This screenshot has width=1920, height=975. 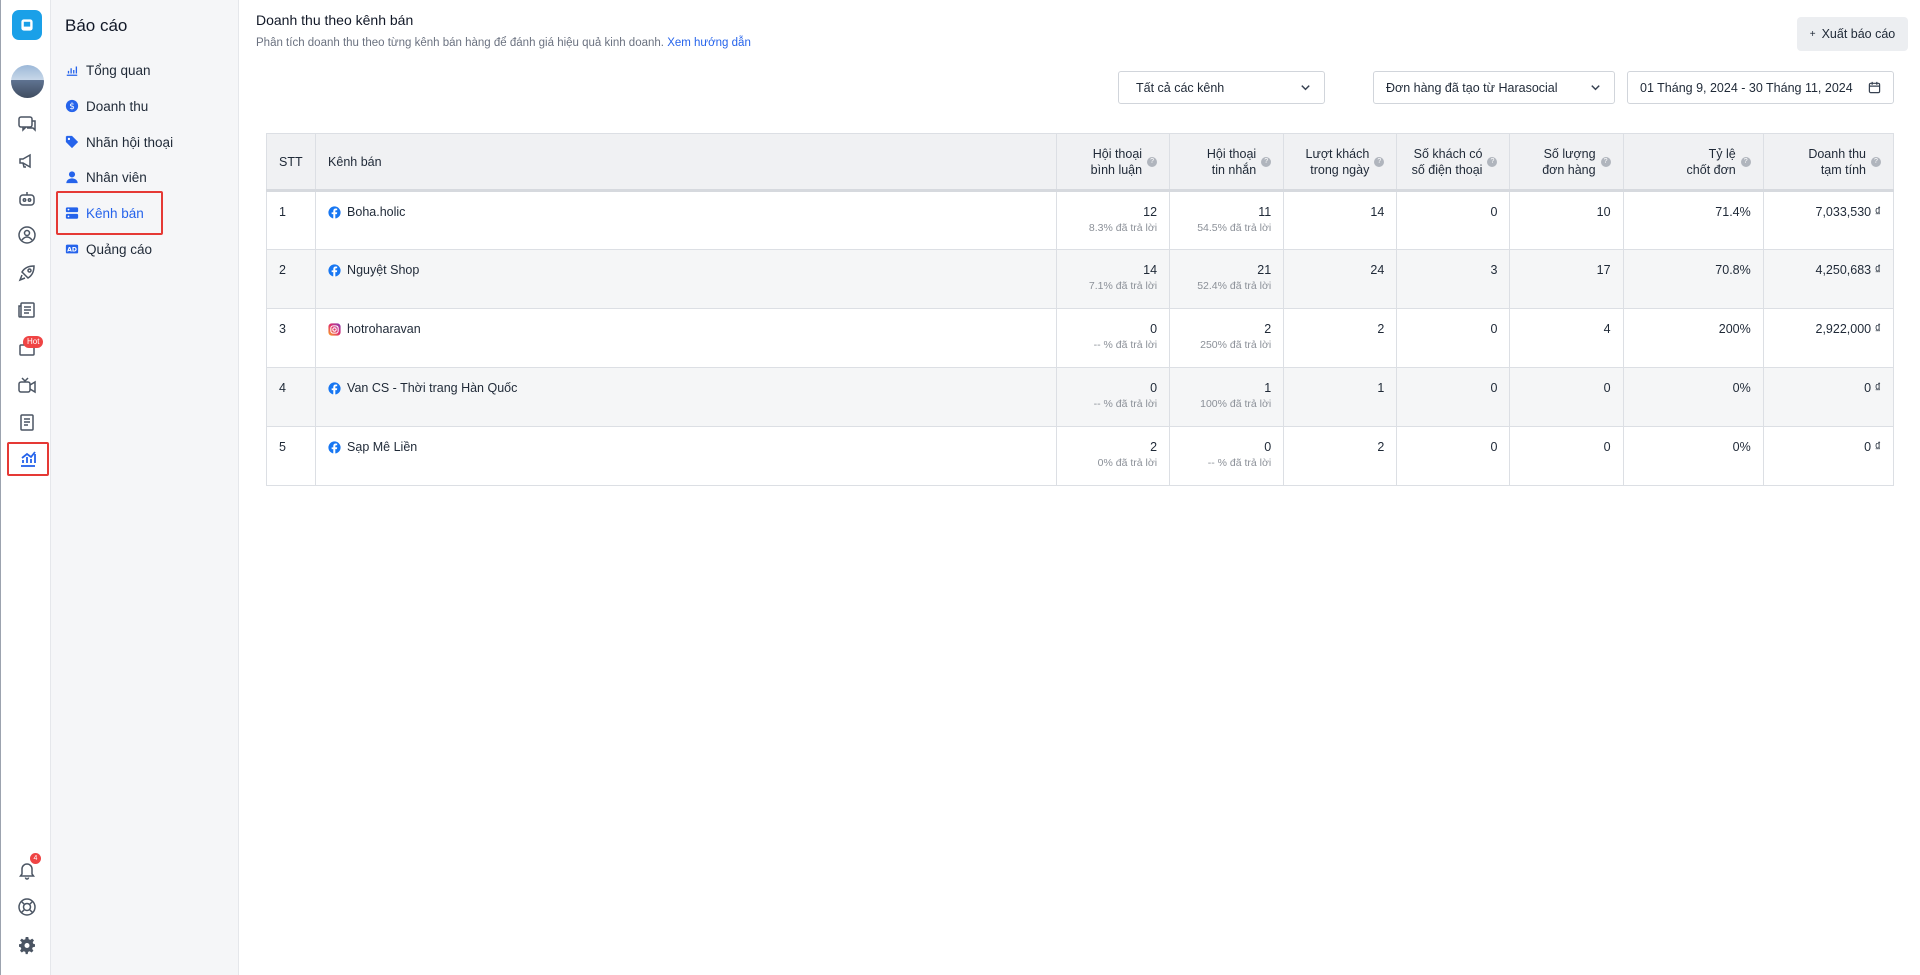 I want to click on cell-channel: Boha.holic, so click(x=686, y=220).